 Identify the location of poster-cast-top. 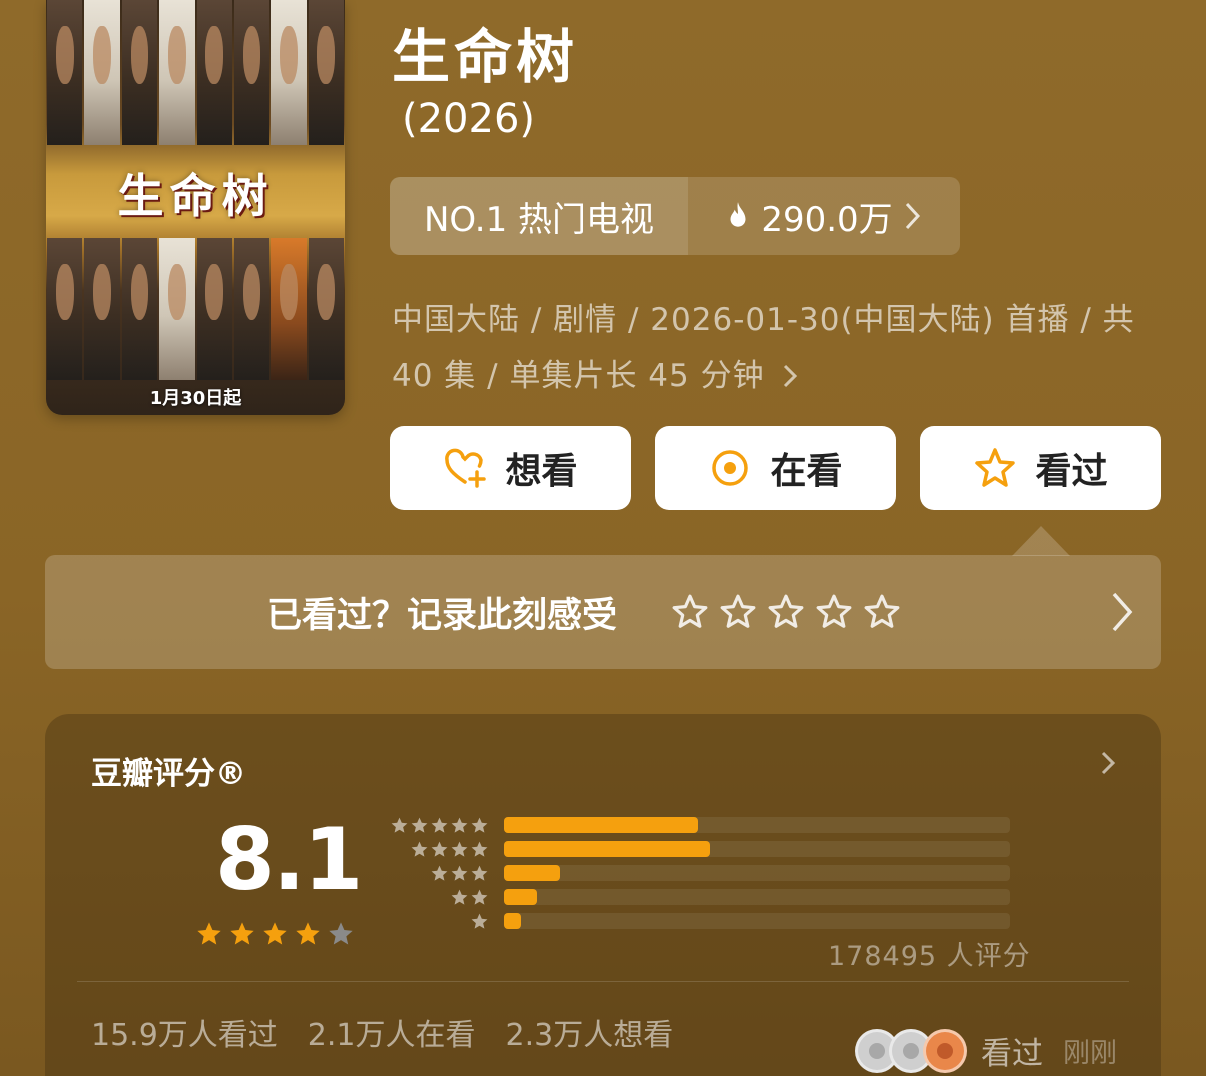
(195, 72).